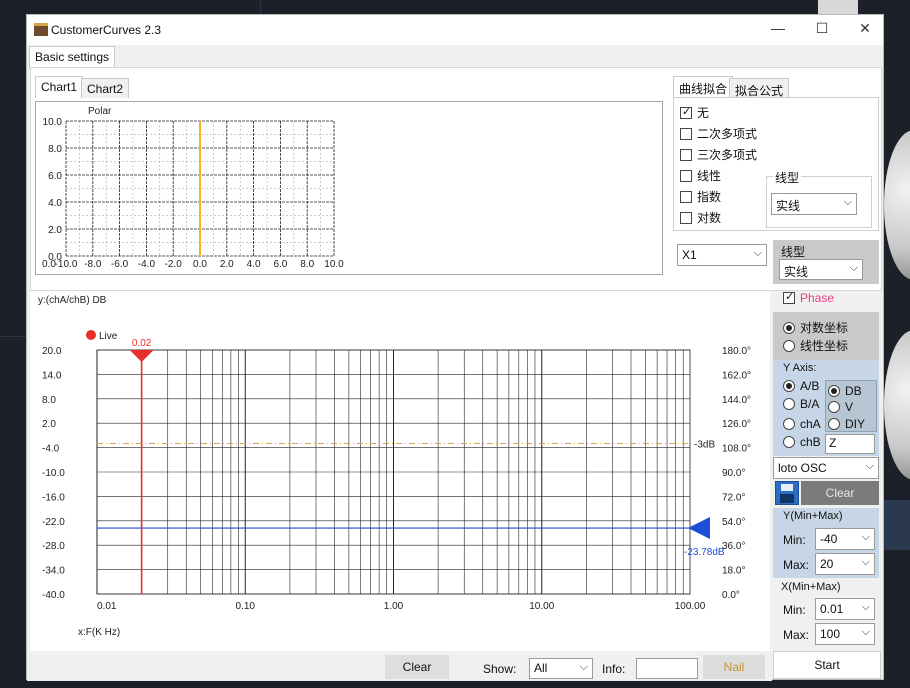 Image resolution: width=910 pixels, height=688 pixels. I want to click on polar-y-tick: 6.0, so click(55, 176).